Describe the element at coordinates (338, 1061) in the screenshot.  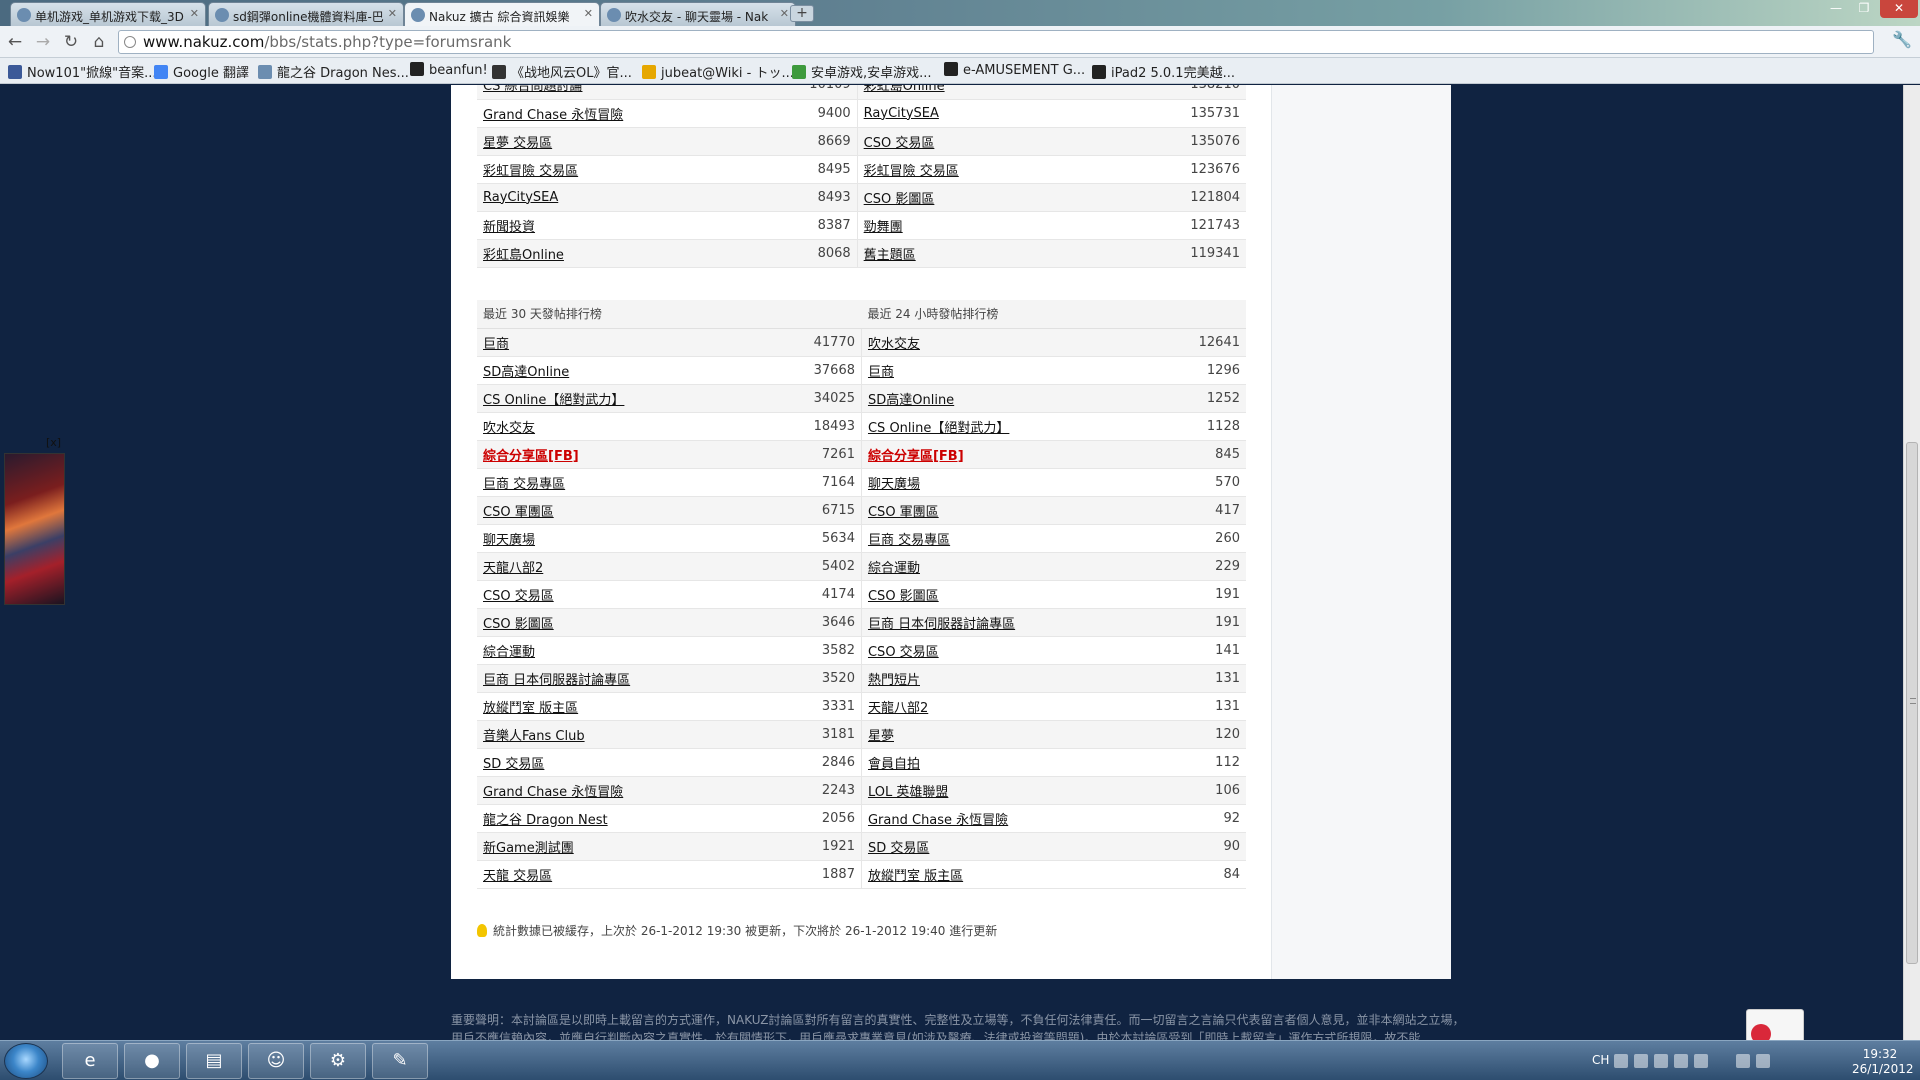
I see `game-icon: ⚙` at that location.